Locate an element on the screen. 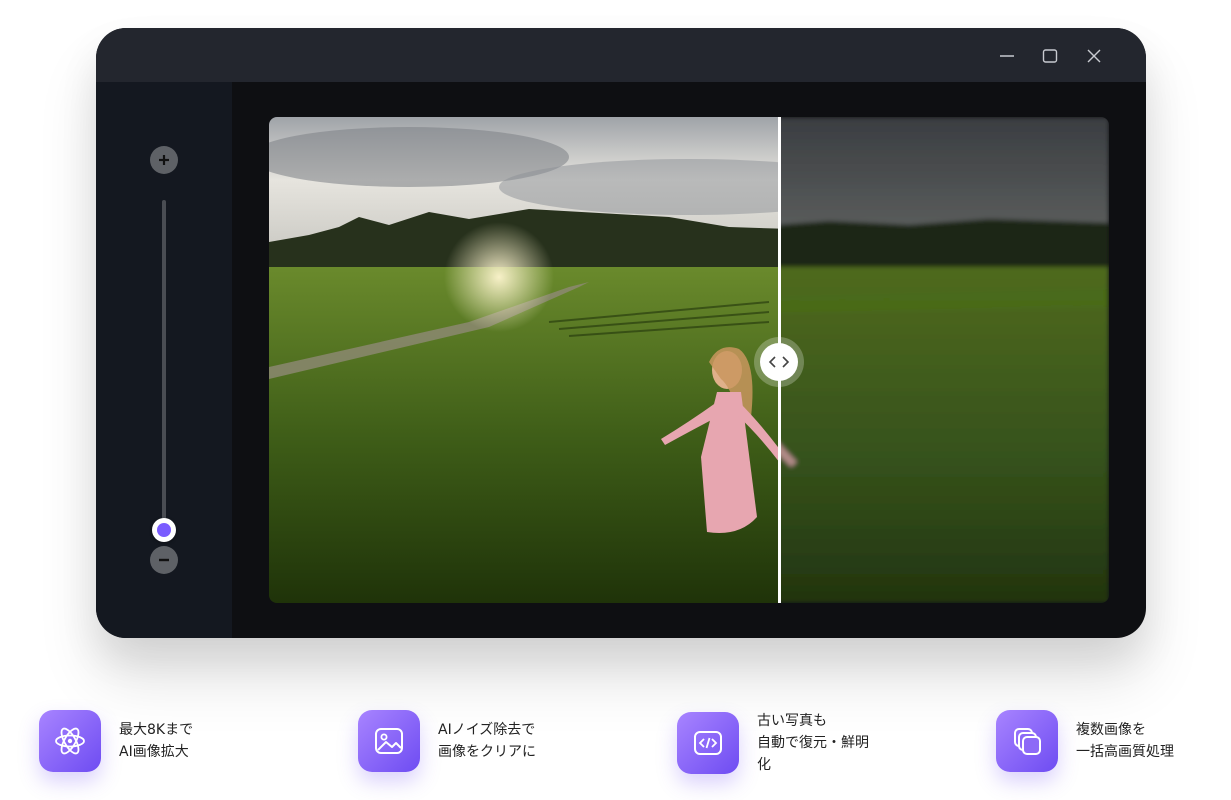 The height and width of the screenshot is (800, 1231). feature-restore: 古い写真も 自動で復元・鮮明 化 is located at coordinates (773, 743).